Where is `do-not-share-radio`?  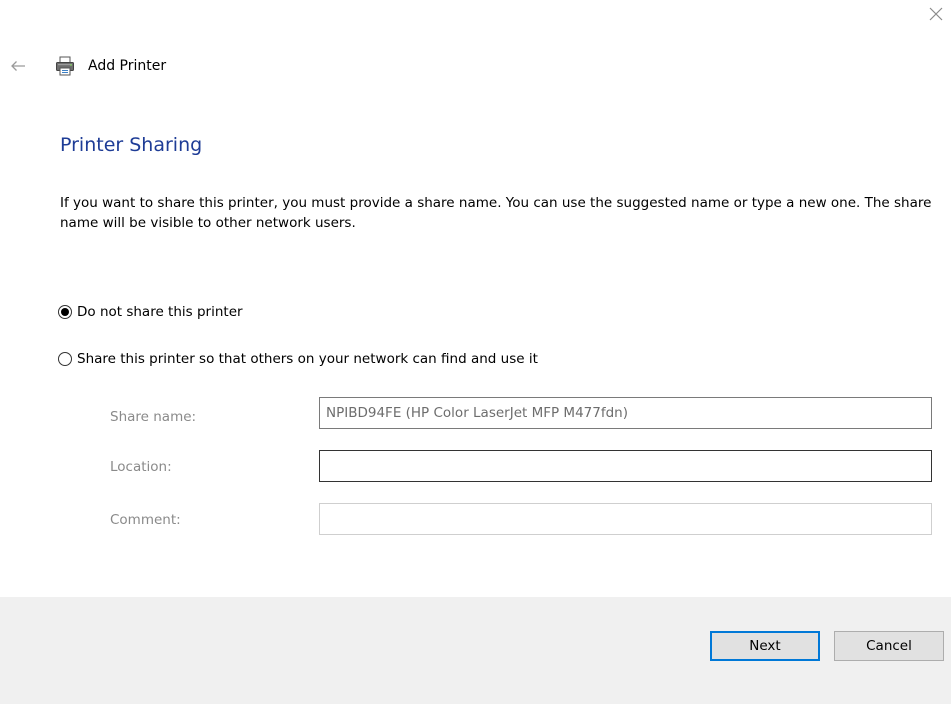 do-not-share-radio is located at coordinates (65, 312).